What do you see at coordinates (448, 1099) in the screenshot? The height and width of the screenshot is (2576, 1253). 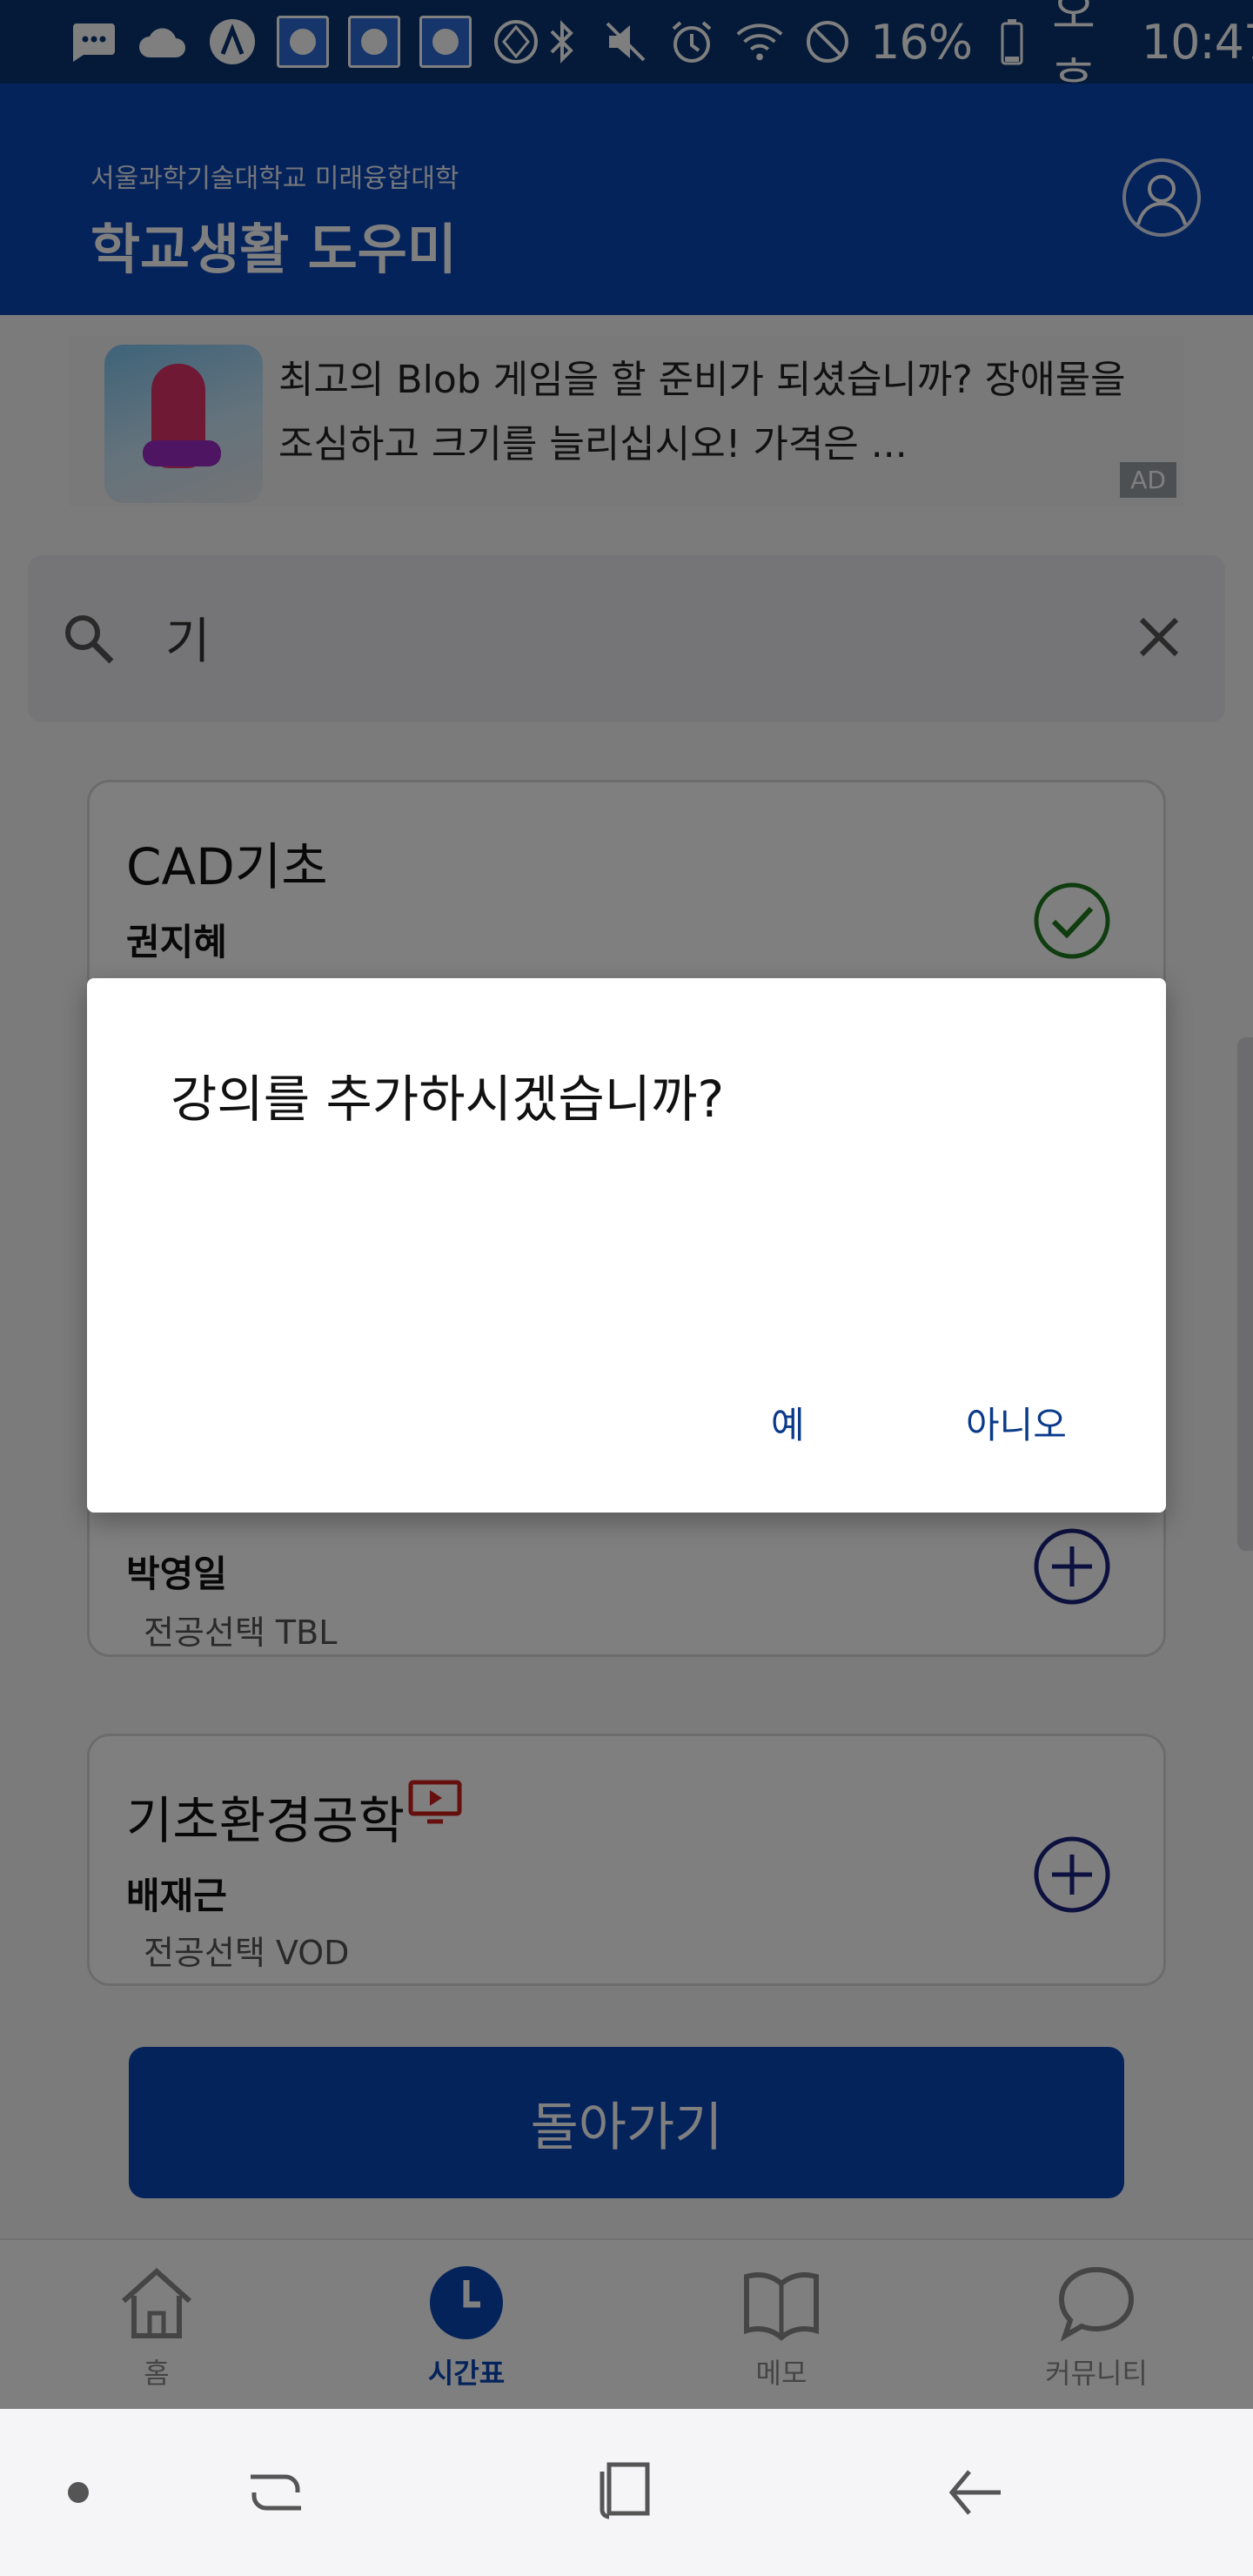 I see `dialog-message: 강의를 추가하시겠습니까?` at bounding box center [448, 1099].